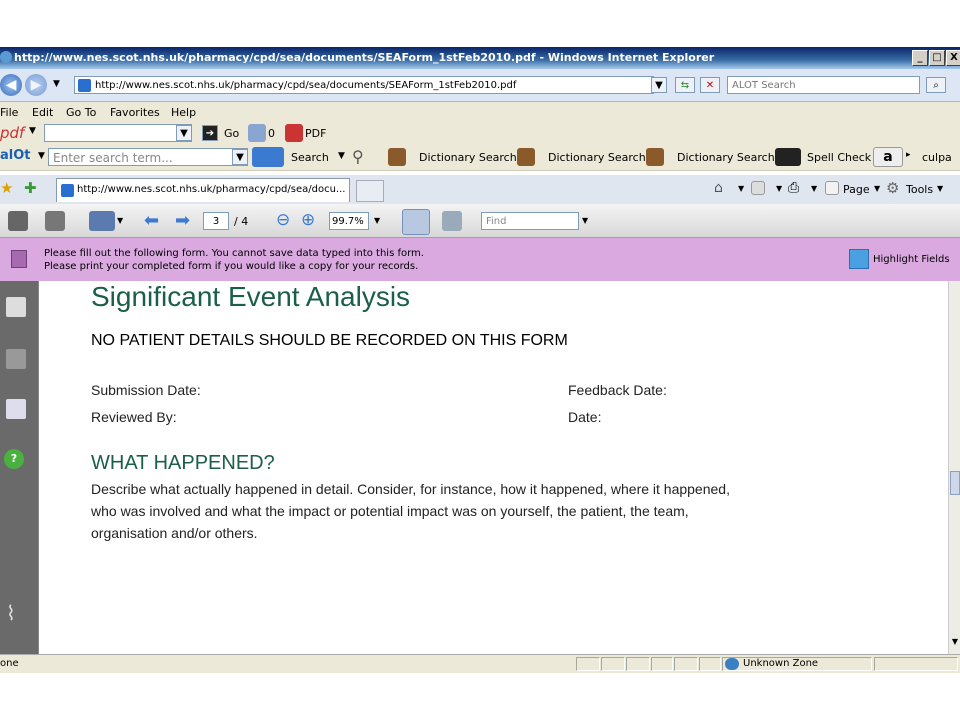 The height and width of the screenshot is (720, 960). What do you see at coordinates (11, 85) in the screenshot?
I see `back-icon: ◀` at bounding box center [11, 85].